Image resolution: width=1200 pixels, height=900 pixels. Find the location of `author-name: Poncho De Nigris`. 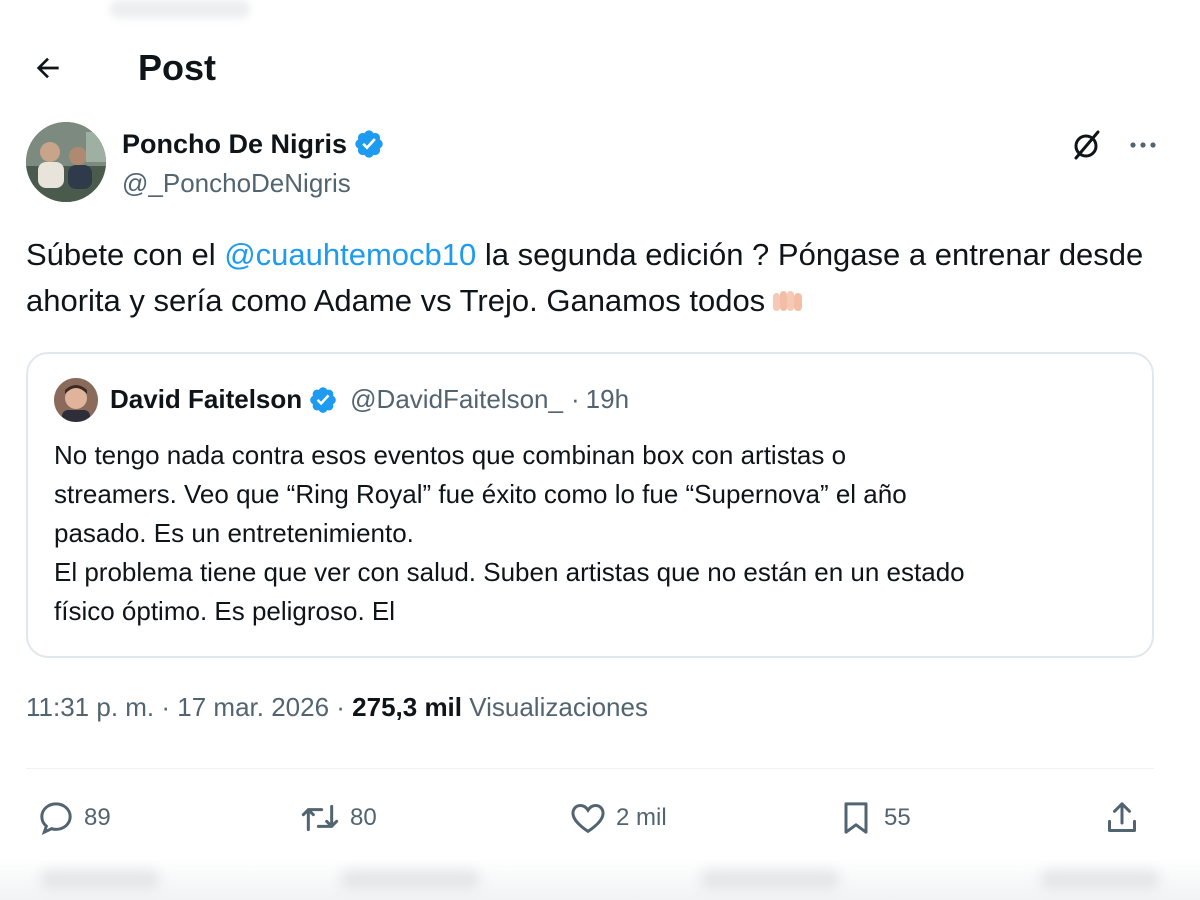

author-name: Poncho De Nigris is located at coordinates (234, 144).